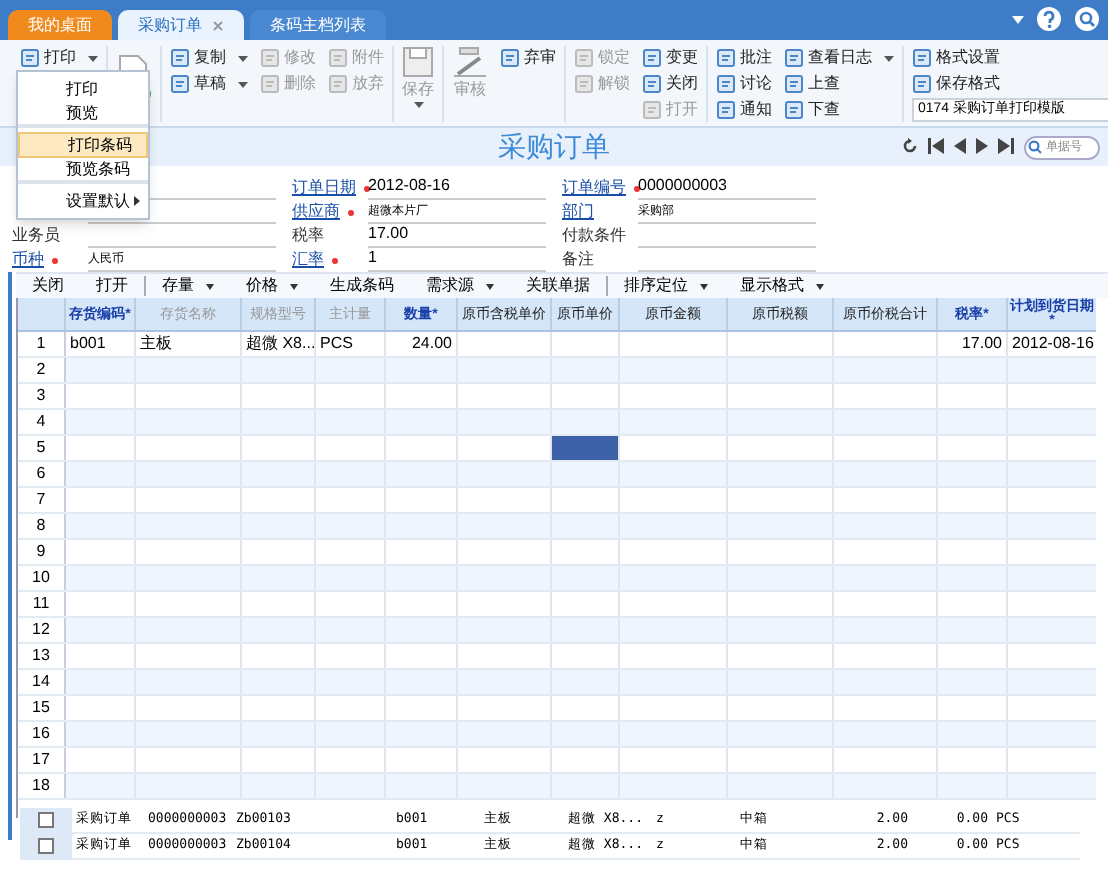 The width and height of the screenshot is (1108, 882). Describe the element at coordinates (362, 286) in the screenshot. I see `toolbar-button: 生成条码` at that location.